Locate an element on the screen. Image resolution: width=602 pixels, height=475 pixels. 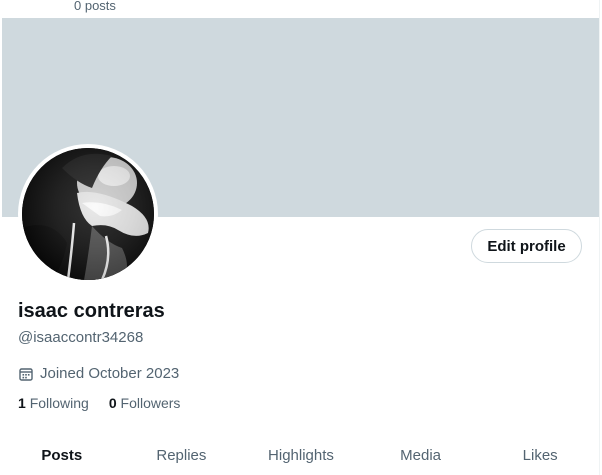
edit-profile-button: Edit profile is located at coordinates (526, 246).